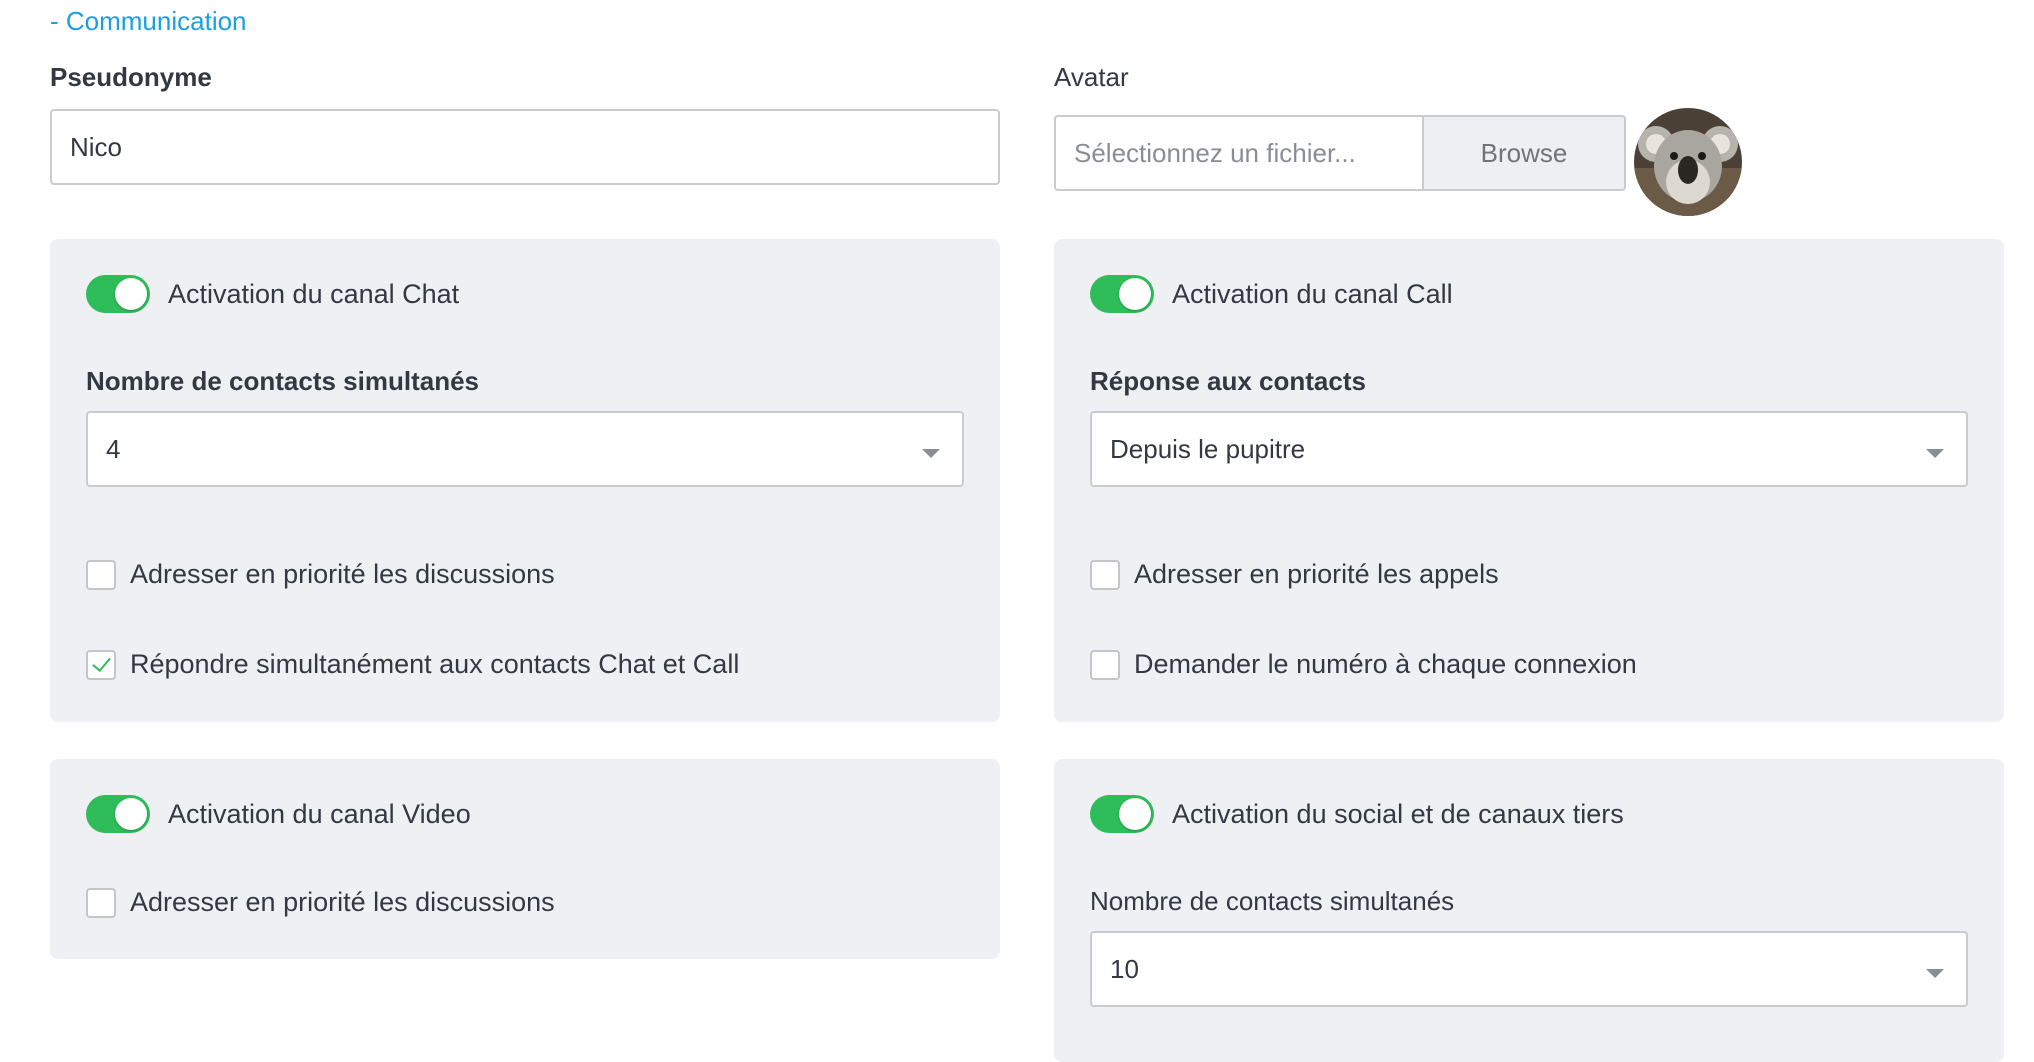 The height and width of the screenshot is (1062, 2034). What do you see at coordinates (1385, 664) in the screenshot?
I see `call-ask-number-label: Demander le numéro à chaque connexion` at bounding box center [1385, 664].